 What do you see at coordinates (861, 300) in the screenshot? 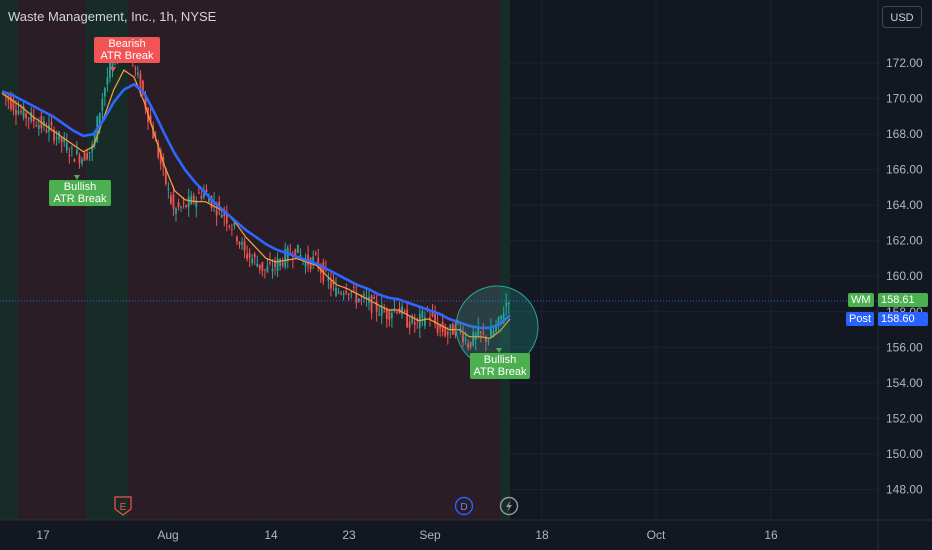
I see `last-symbol-tag: WM` at bounding box center [861, 300].